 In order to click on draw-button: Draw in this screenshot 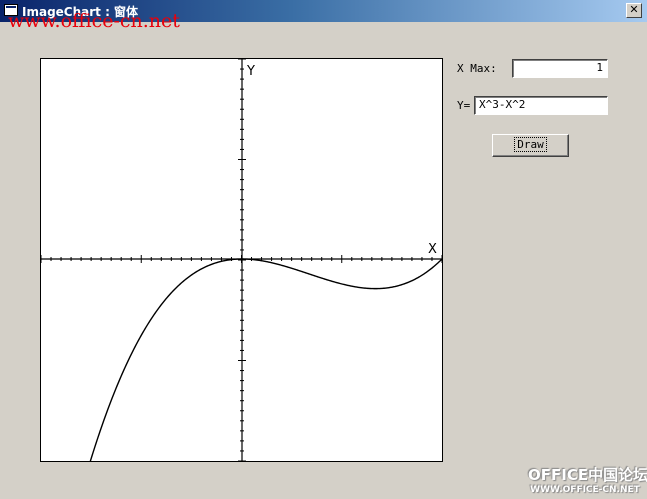, I will do `click(530, 145)`.